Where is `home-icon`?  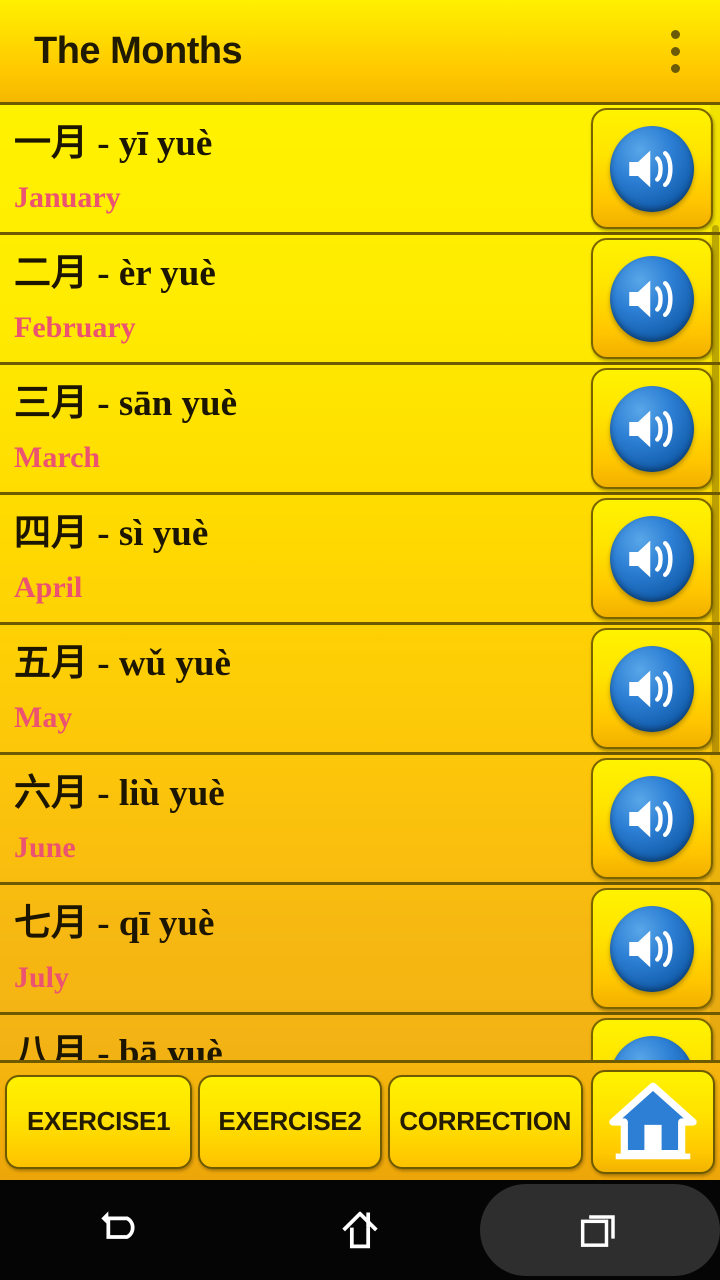 home-icon is located at coordinates (360, 1230).